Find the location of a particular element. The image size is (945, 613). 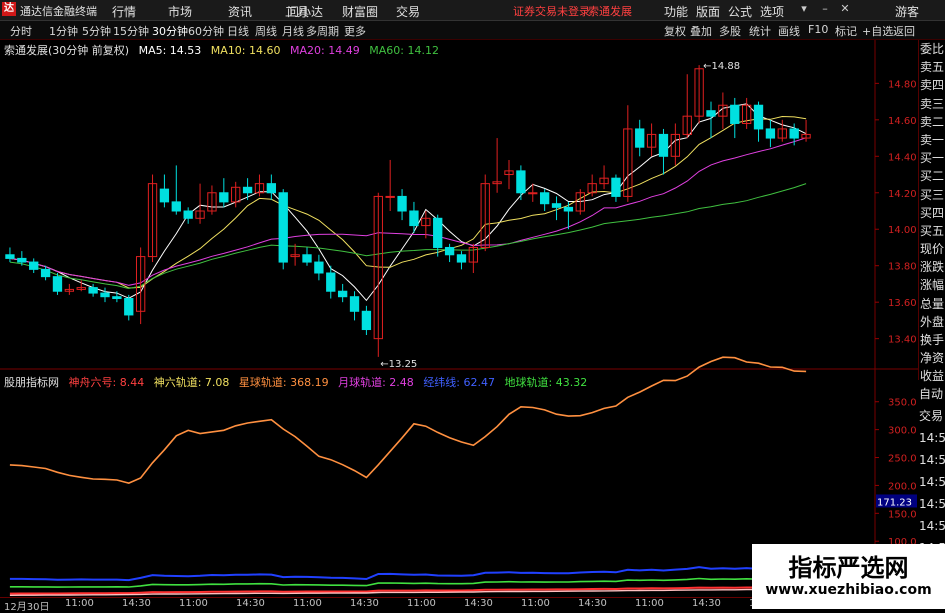

high-price-label: ←14.88 is located at coordinates (721, 66).